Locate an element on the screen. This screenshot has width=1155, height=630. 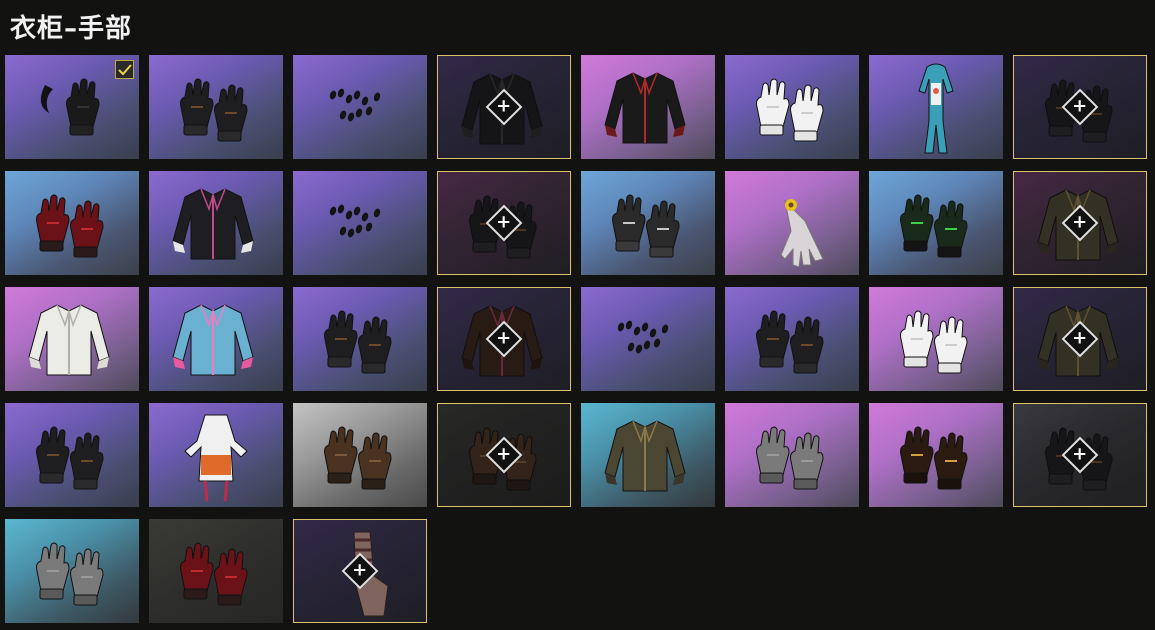
item-camo-dress: + is located at coordinates (1080, 339).